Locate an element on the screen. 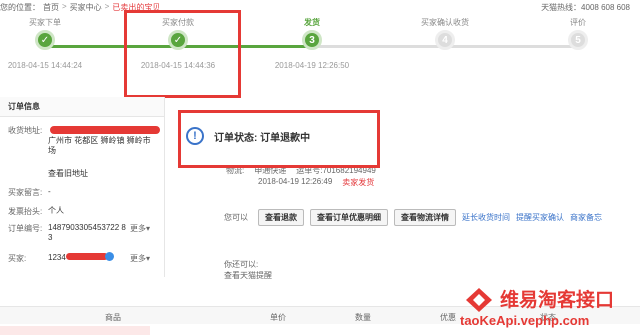  order-number-more: 更多▾ is located at coordinates (140, 233).